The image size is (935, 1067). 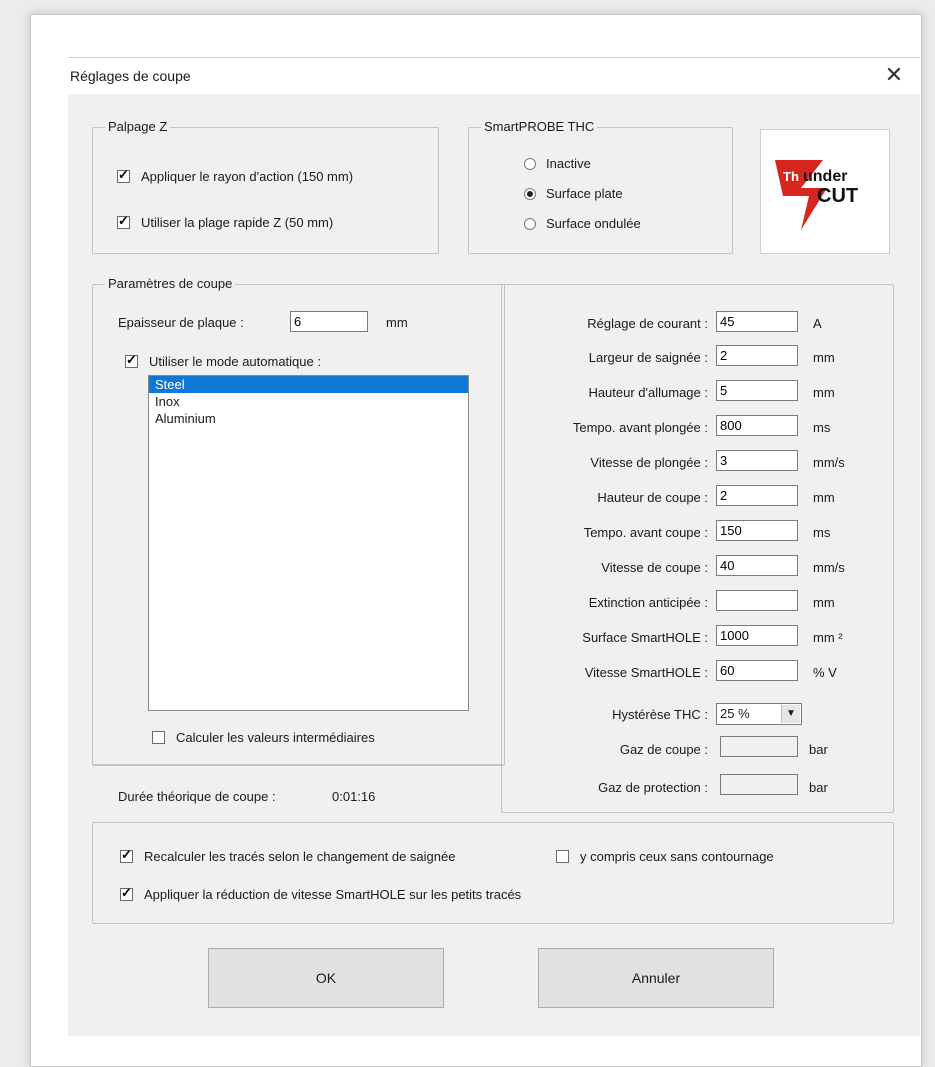 What do you see at coordinates (562, 856) in the screenshot?
I see `include-uncontoured-check-box` at bounding box center [562, 856].